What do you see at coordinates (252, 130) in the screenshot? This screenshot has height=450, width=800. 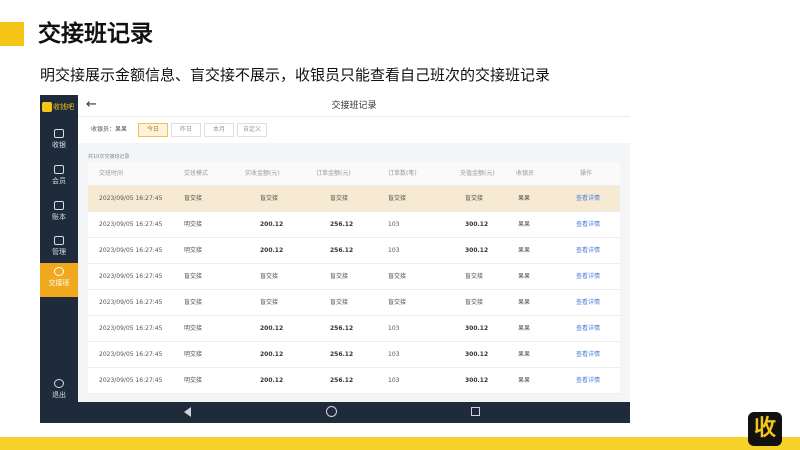 I see `filter-custom: 自定义` at bounding box center [252, 130].